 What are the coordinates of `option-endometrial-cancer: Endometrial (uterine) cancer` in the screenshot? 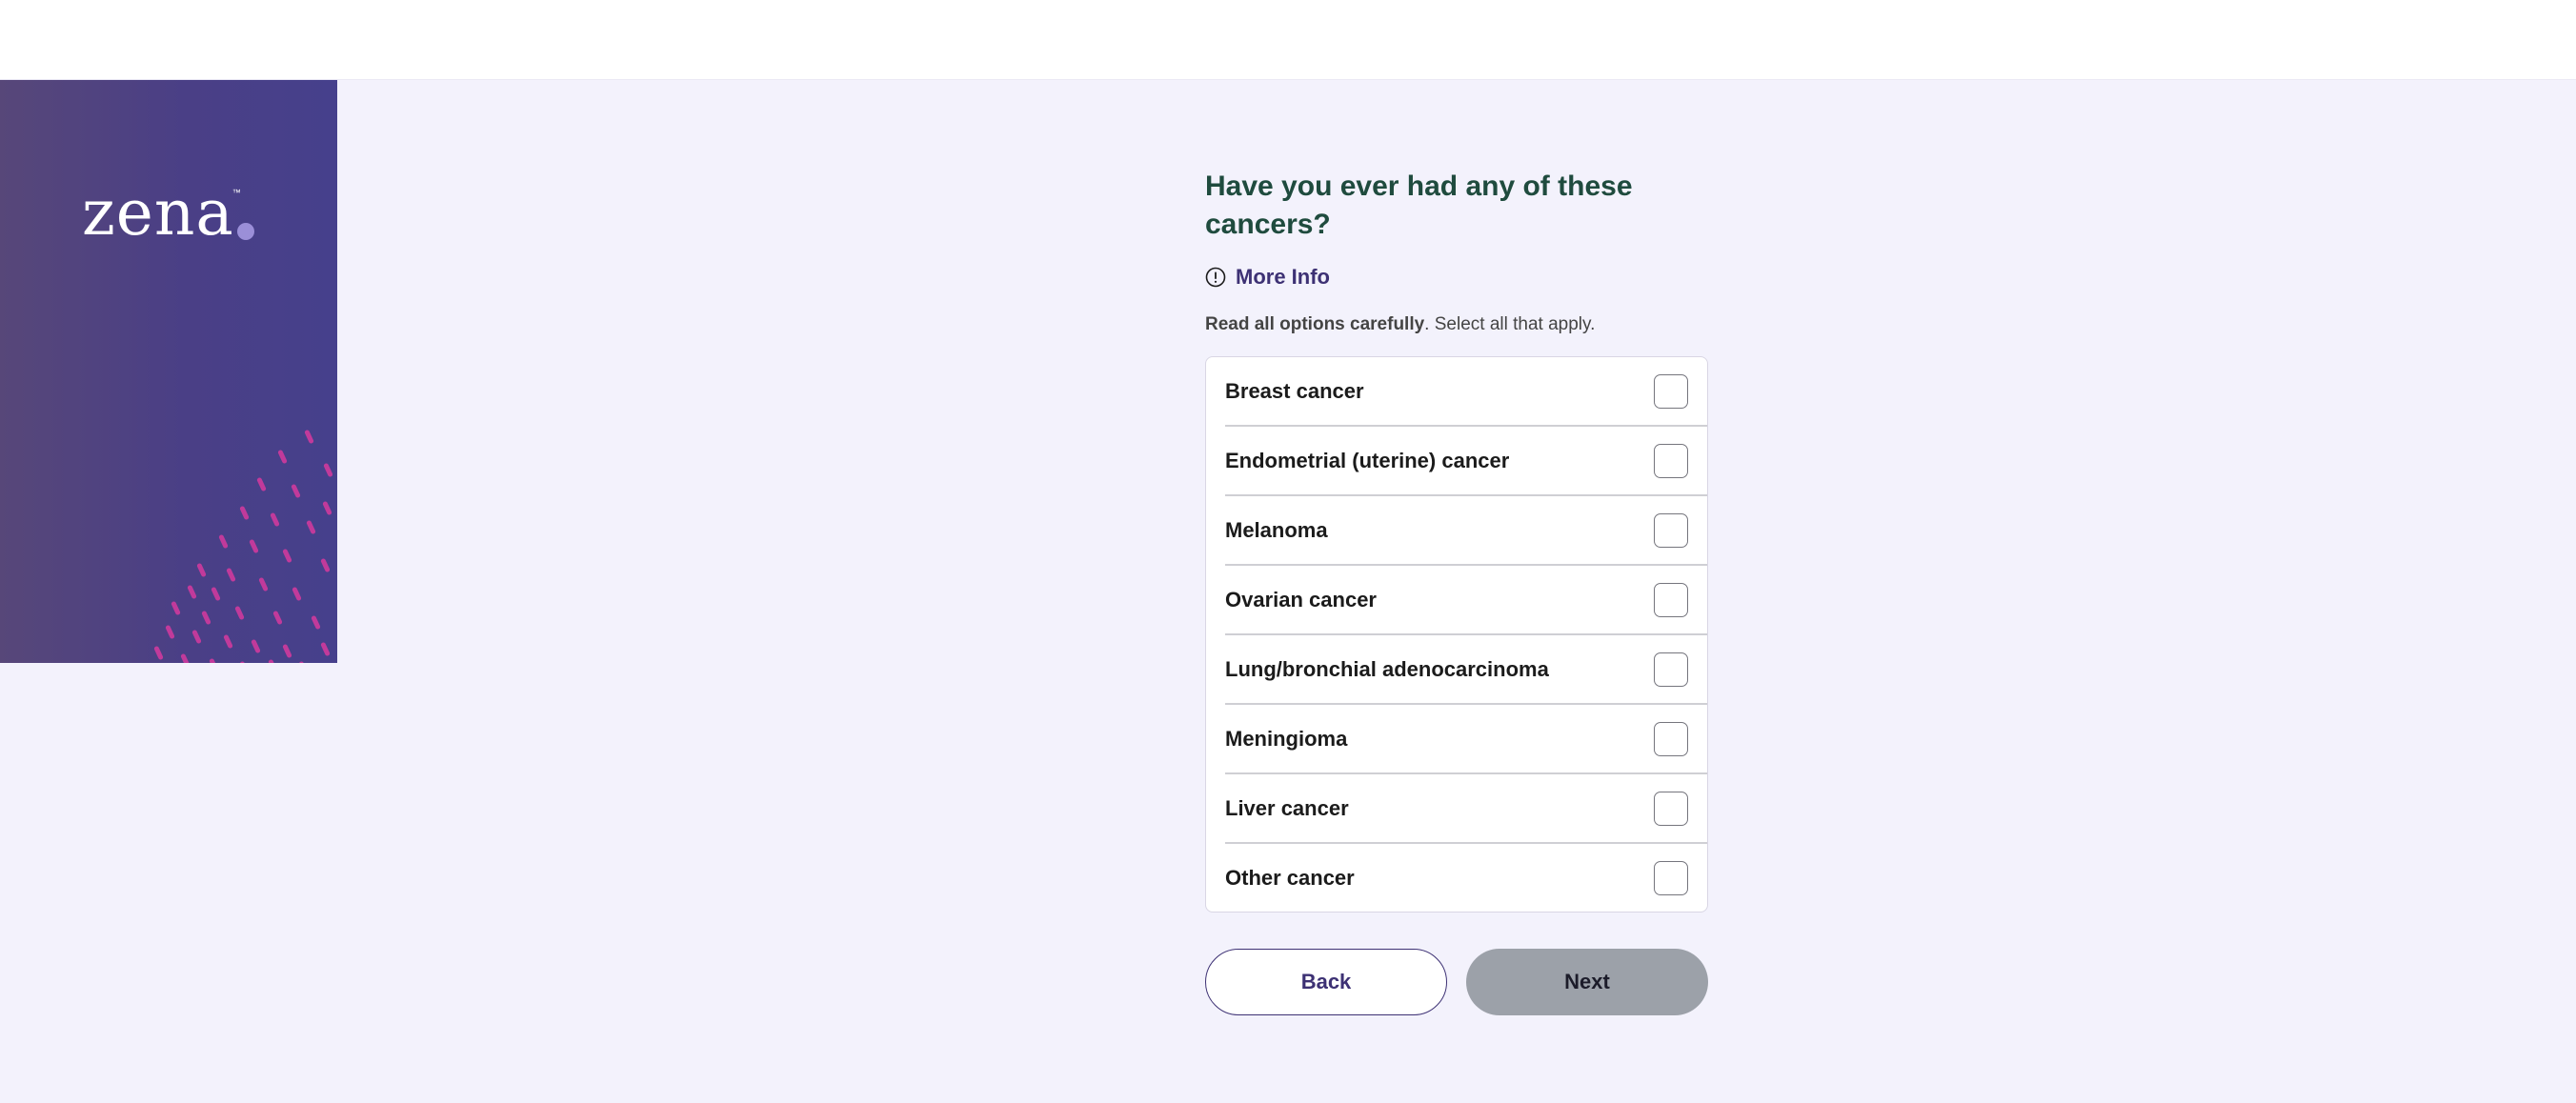 It's located at (1466, 462).